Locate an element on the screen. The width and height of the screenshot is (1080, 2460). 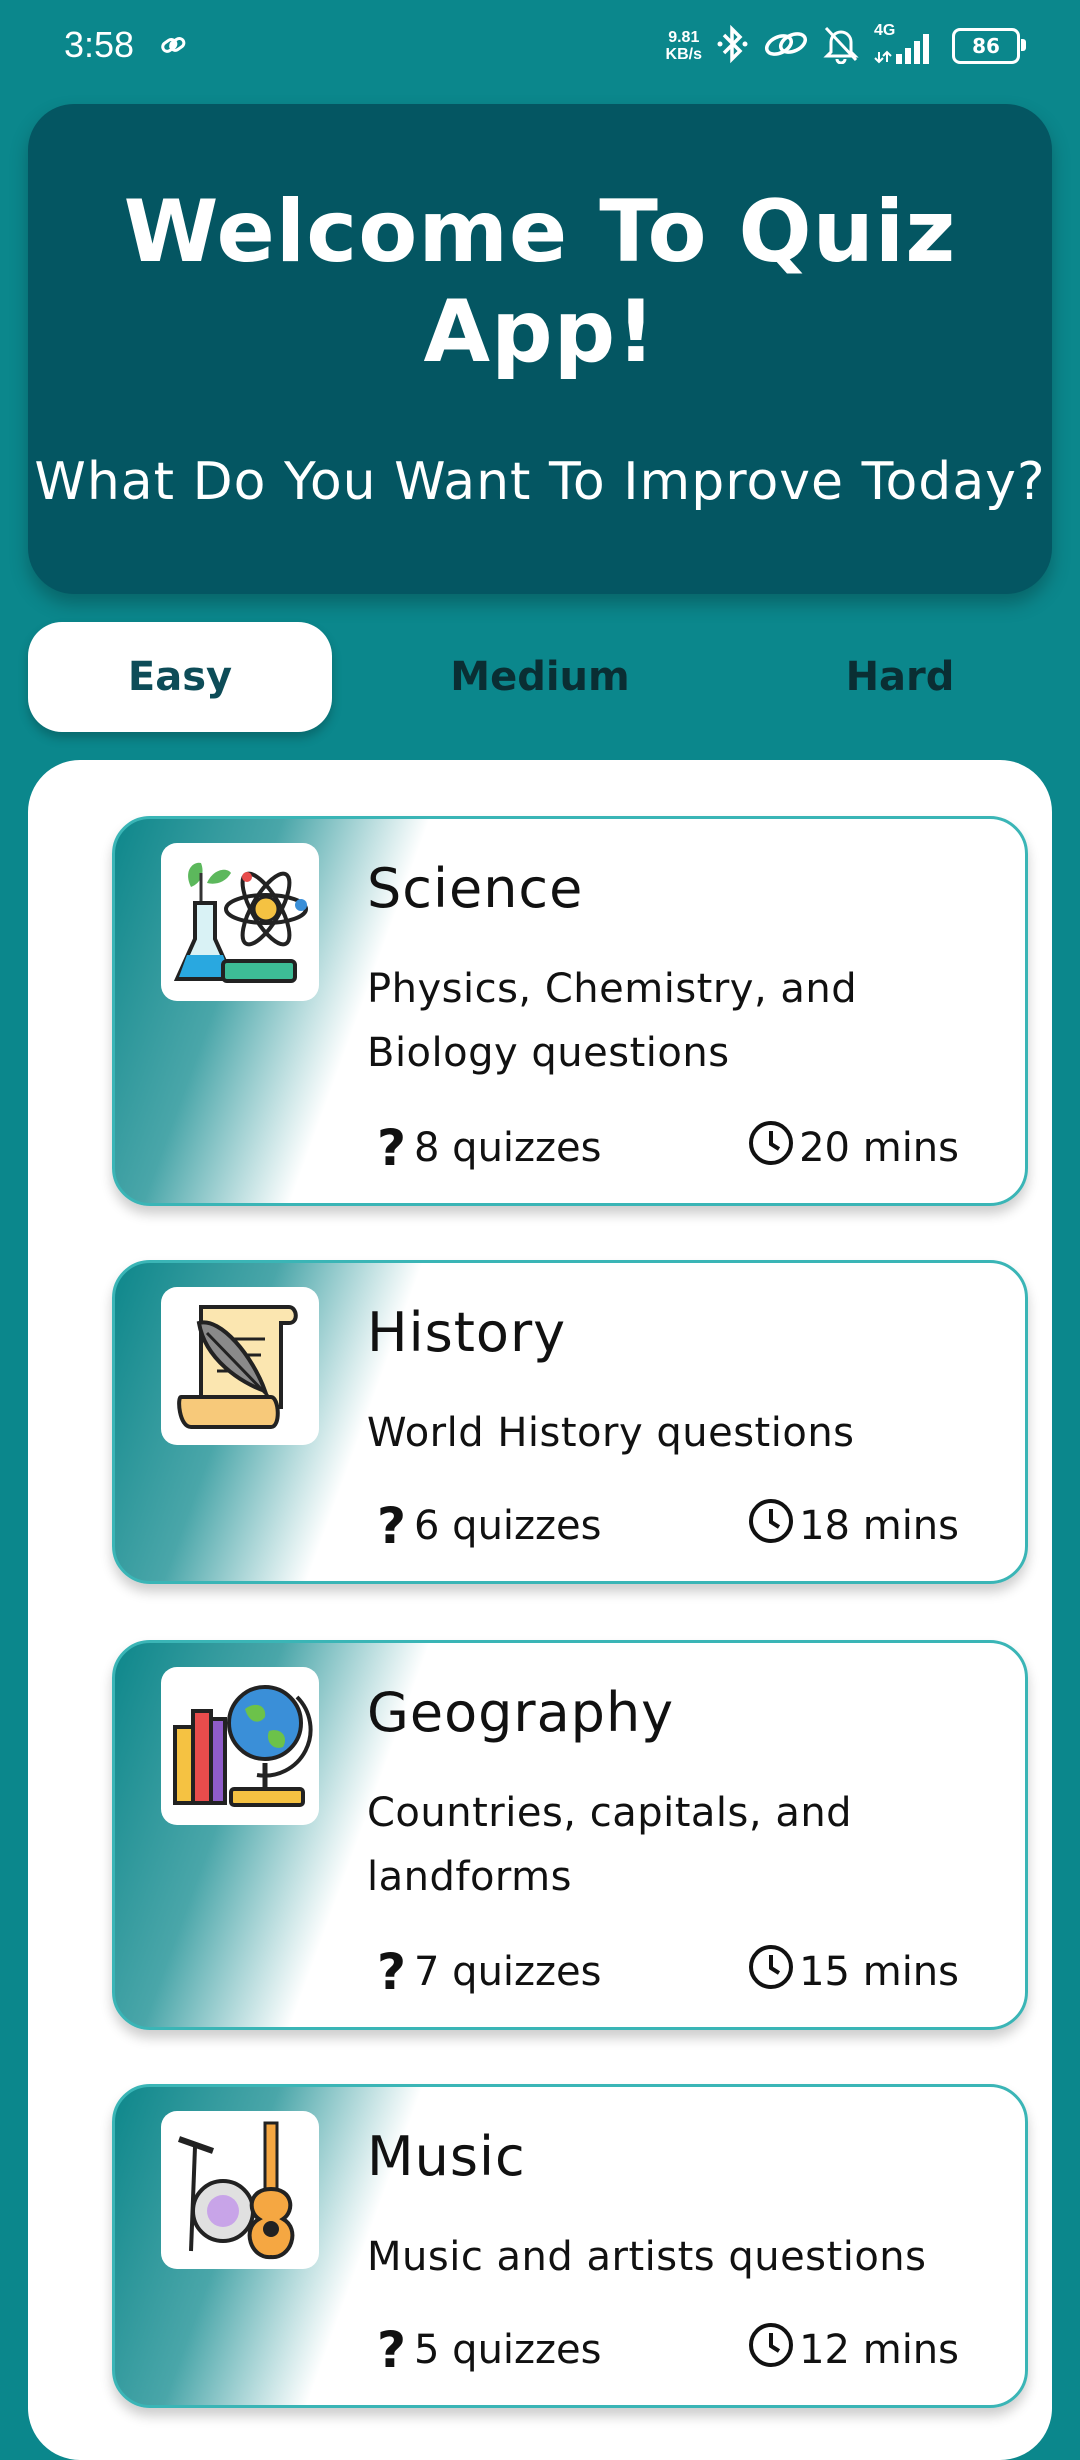
status-bar: 3:58 9.81 KB/s 4G 86 is located at coordinates (540, 48).